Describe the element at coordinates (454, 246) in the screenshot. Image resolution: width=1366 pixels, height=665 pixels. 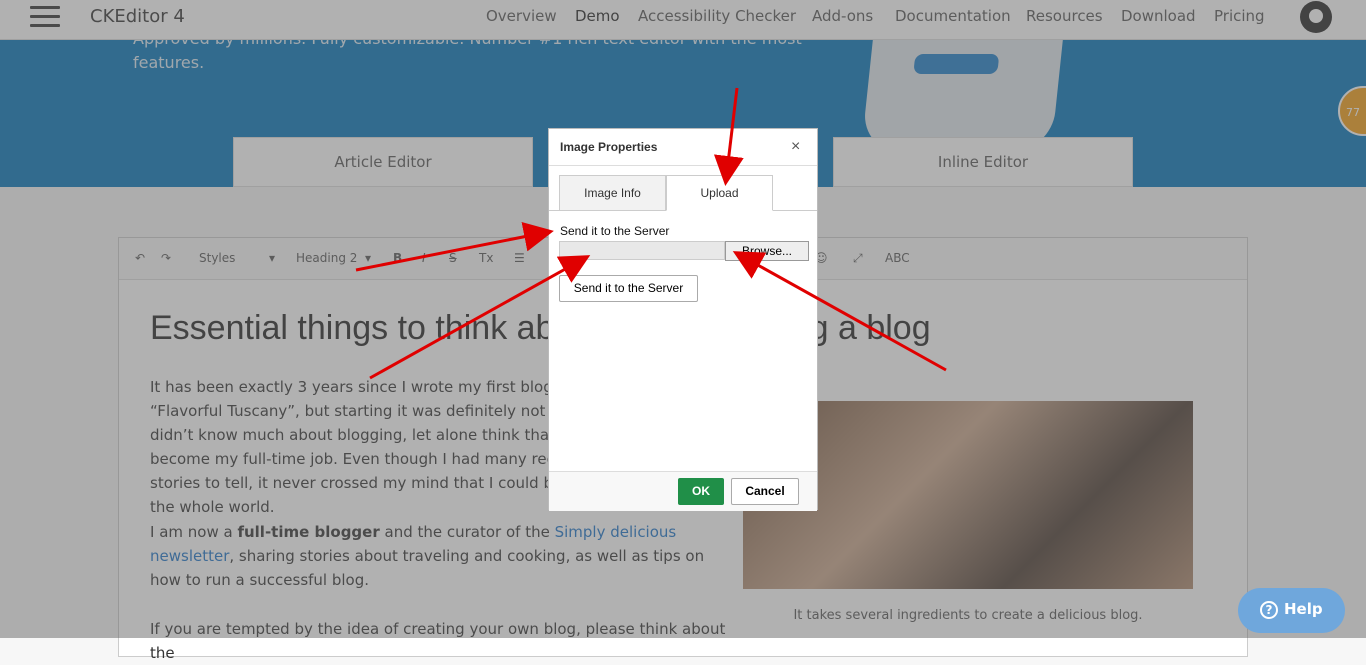
I see `arrow-to-upload-label` at that location.